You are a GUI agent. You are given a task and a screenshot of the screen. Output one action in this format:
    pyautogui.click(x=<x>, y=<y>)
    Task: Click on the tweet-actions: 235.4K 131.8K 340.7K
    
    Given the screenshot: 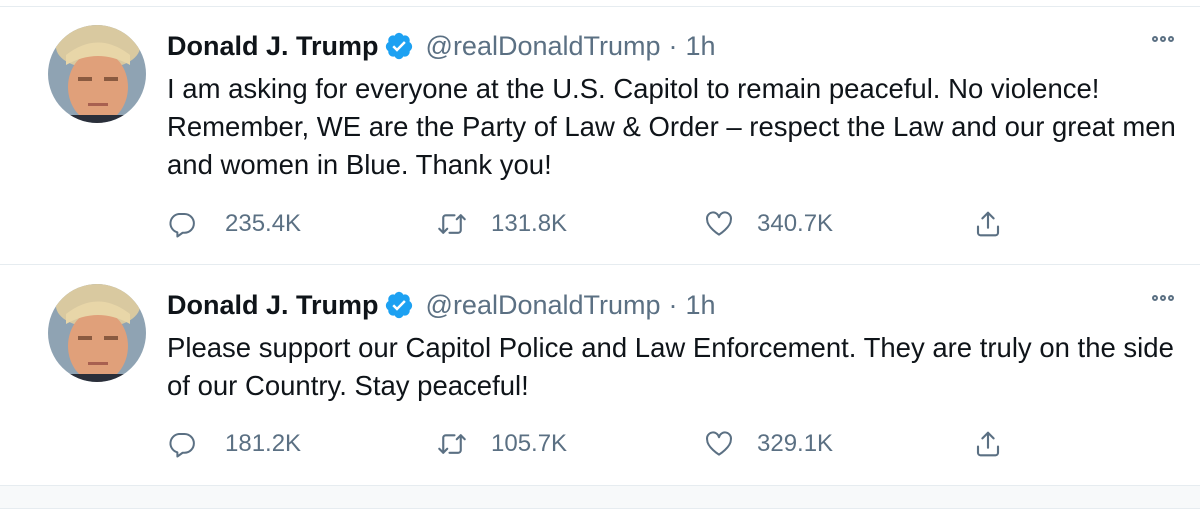 What is the action you would take?
    pyautogui.click(x=597, y=224)
    